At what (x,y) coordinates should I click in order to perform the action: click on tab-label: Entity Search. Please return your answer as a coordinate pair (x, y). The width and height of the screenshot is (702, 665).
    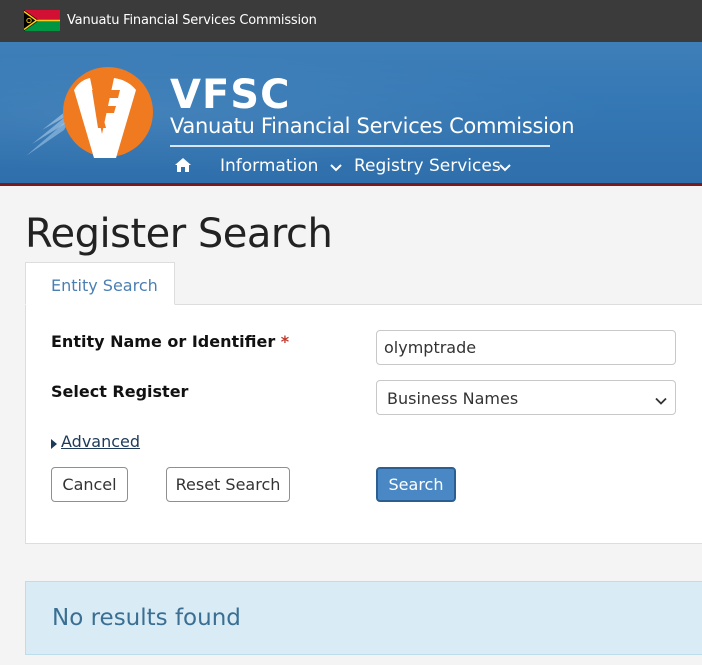
    Looking at the image, I should click on (104, 285).